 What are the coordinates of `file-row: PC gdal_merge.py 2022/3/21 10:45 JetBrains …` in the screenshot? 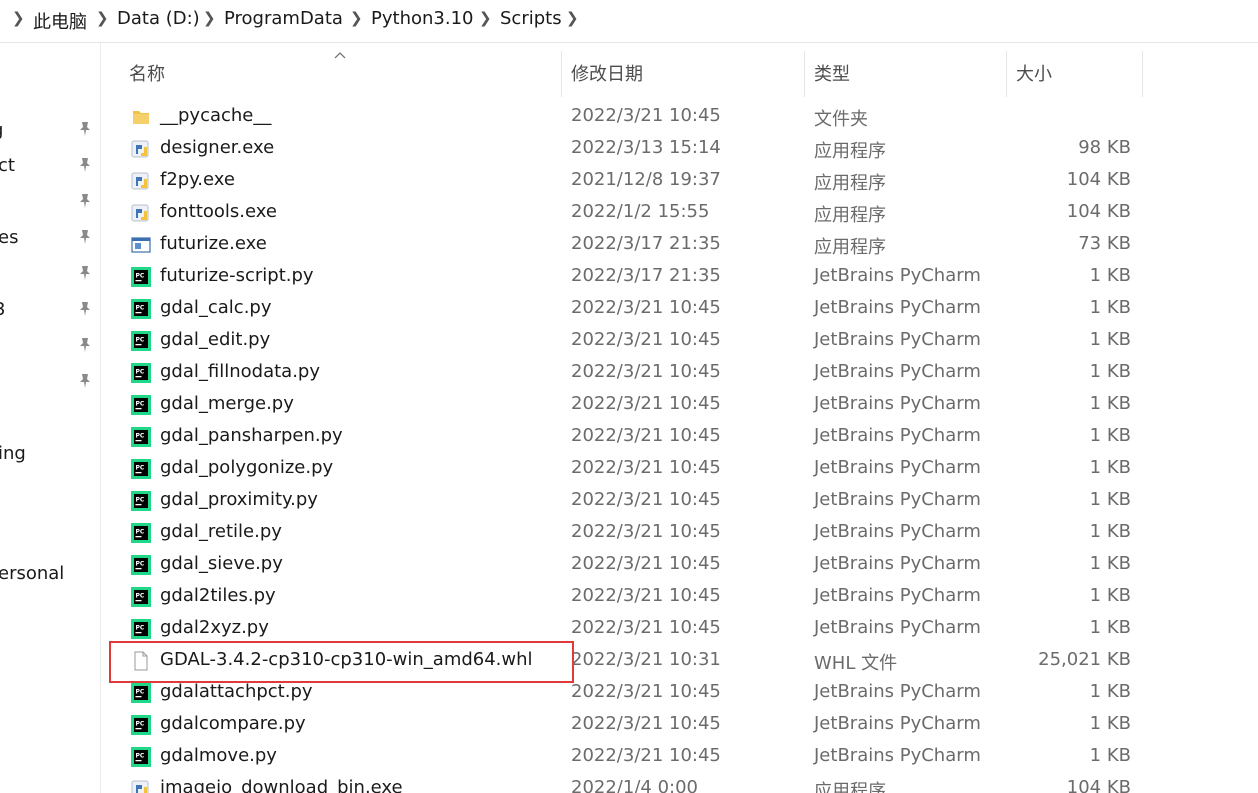 It's located at (679, 404).